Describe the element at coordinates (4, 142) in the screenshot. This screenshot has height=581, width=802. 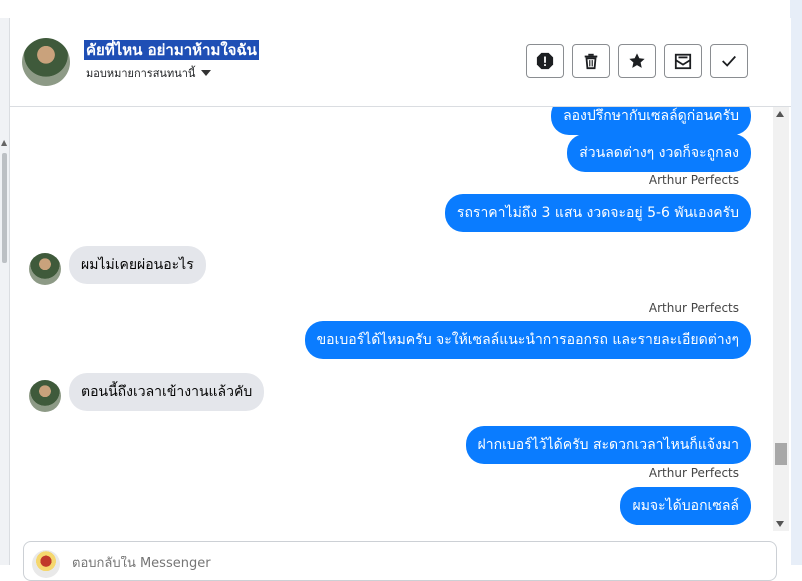
I see `left-scroll-up-icon: ▲` at that location.